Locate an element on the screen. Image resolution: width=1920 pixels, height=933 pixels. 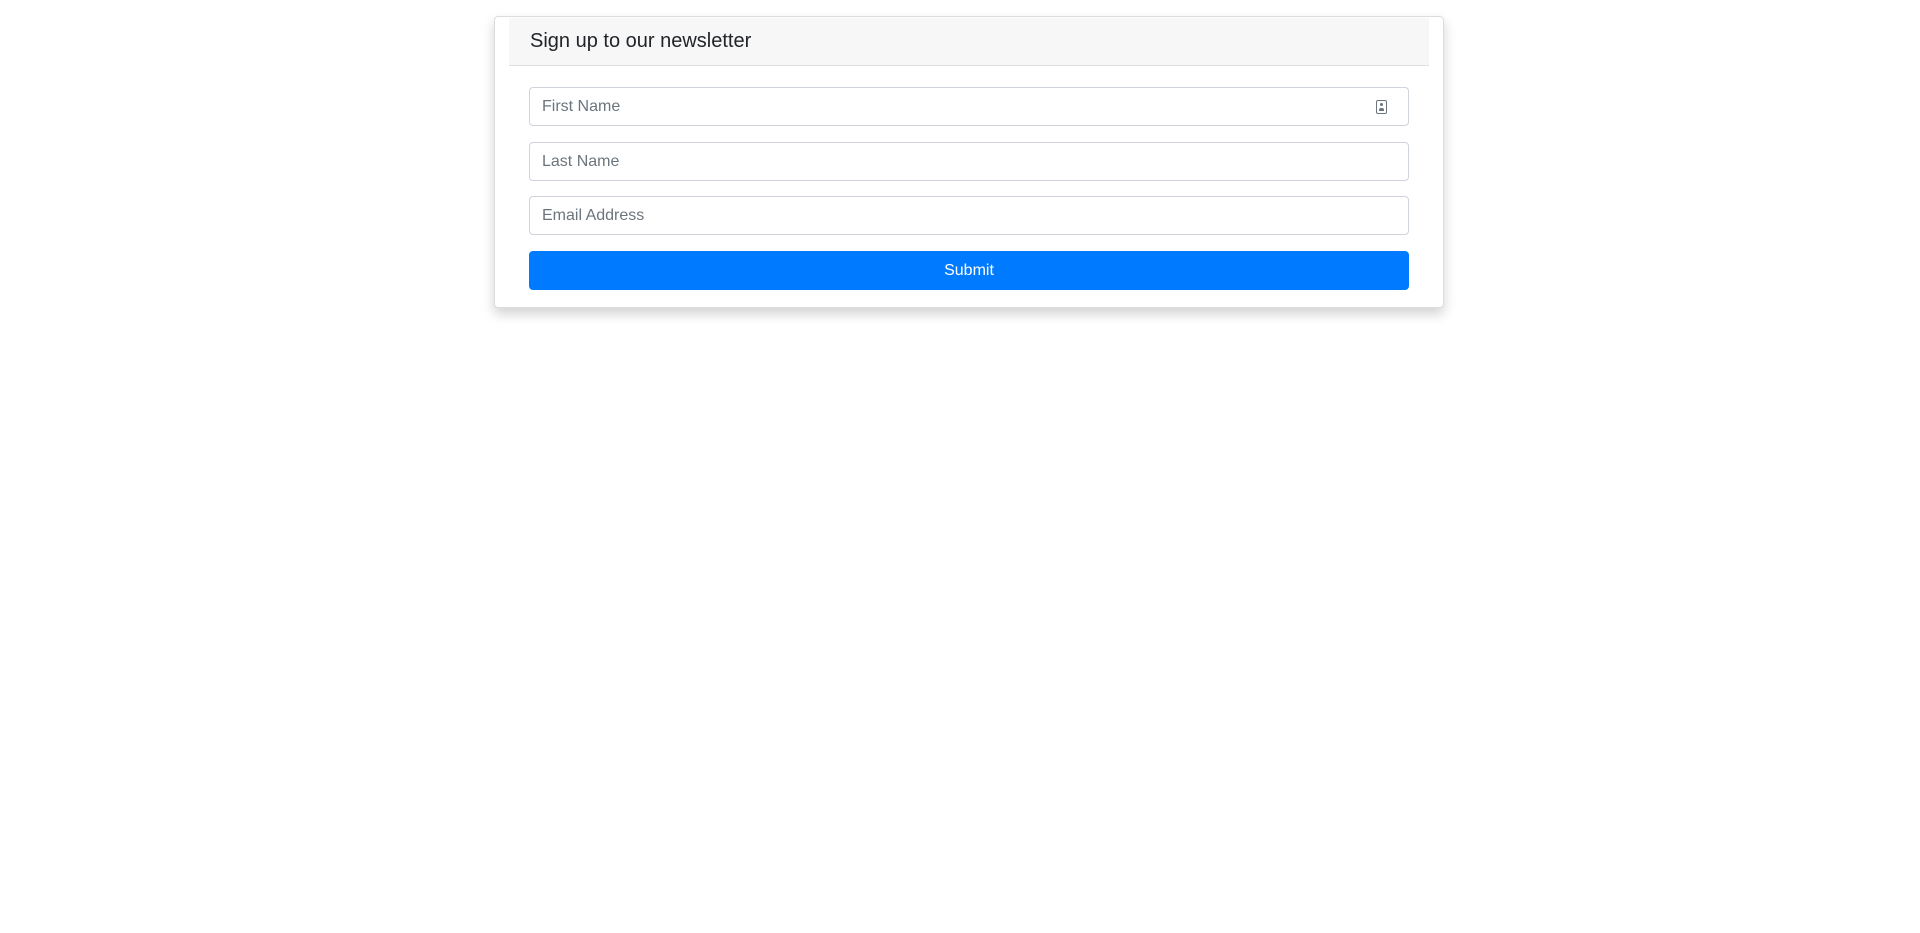
card-title: Sign up to our newsletter is located at coordinates (641, 41).